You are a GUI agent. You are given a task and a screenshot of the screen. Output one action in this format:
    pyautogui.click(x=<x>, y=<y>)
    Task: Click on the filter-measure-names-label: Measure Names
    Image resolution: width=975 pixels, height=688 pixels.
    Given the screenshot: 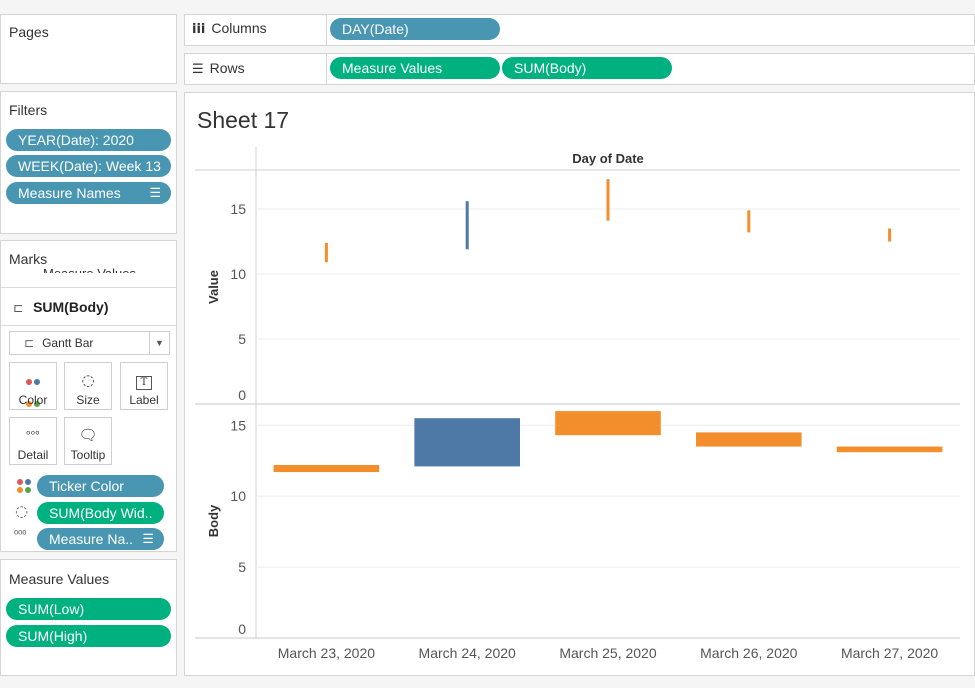 What is the action you would take?
    pyautogui.click(x=69, y=193)
    